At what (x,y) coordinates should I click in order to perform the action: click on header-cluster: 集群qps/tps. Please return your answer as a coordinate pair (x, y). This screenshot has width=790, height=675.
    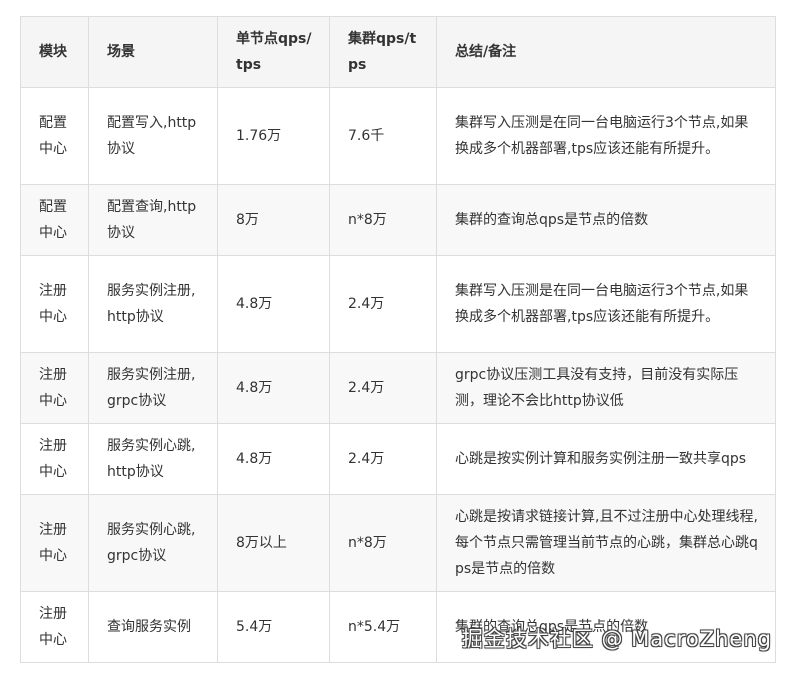
    Looking at the image, I should click on (383, 52).